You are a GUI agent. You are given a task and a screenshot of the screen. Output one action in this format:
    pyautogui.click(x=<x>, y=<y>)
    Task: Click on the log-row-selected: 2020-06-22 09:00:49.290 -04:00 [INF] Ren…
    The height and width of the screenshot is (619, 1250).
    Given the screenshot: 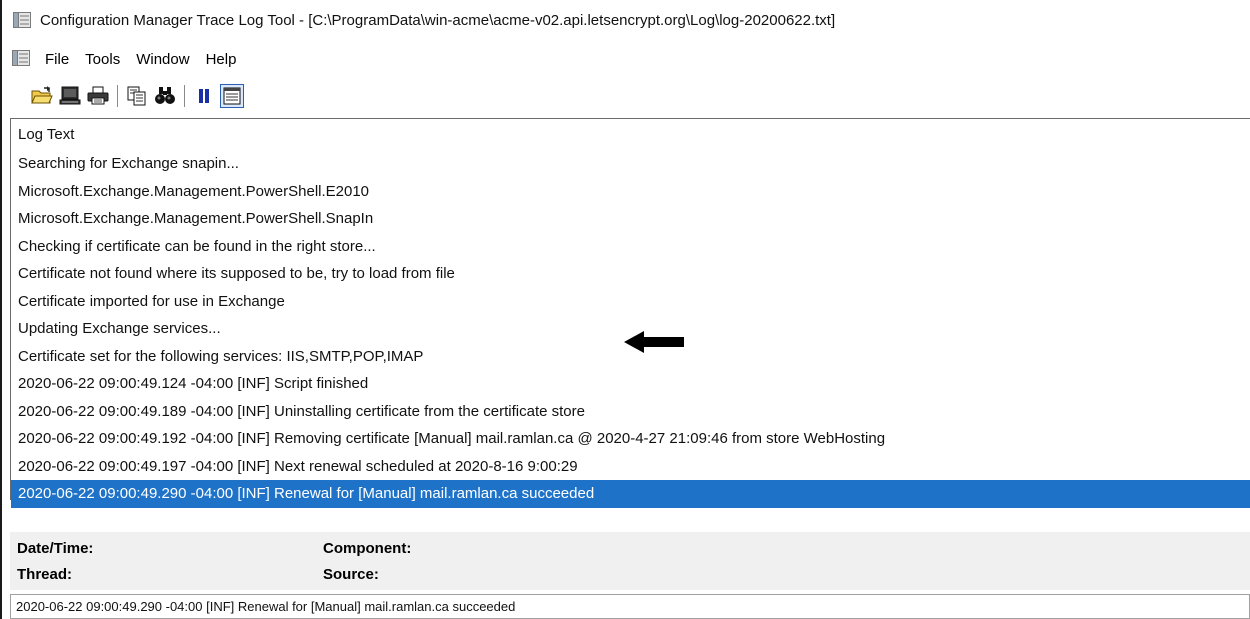 What is the action you would take?
    pyautogui.click(x=630, y=494)
    